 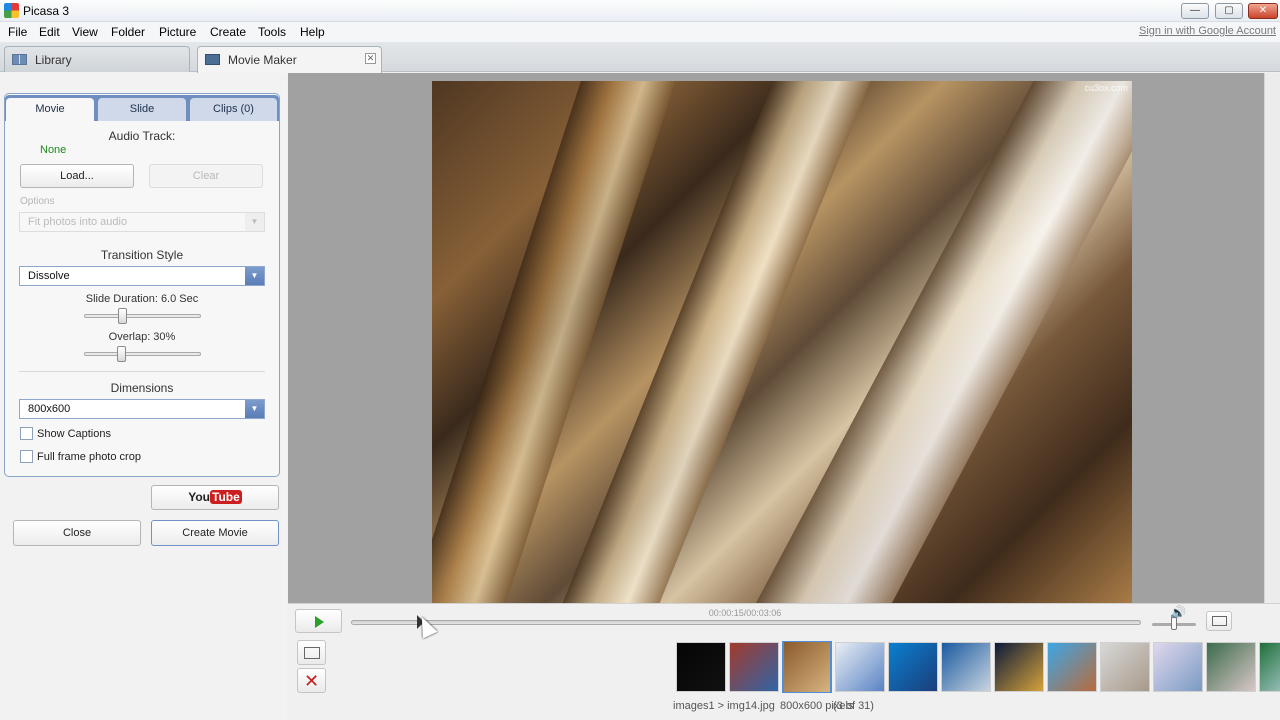 What do you see at coordinates (212, 59) in the screenshot?
I see `film-icon` at bounding box center [212, 59].